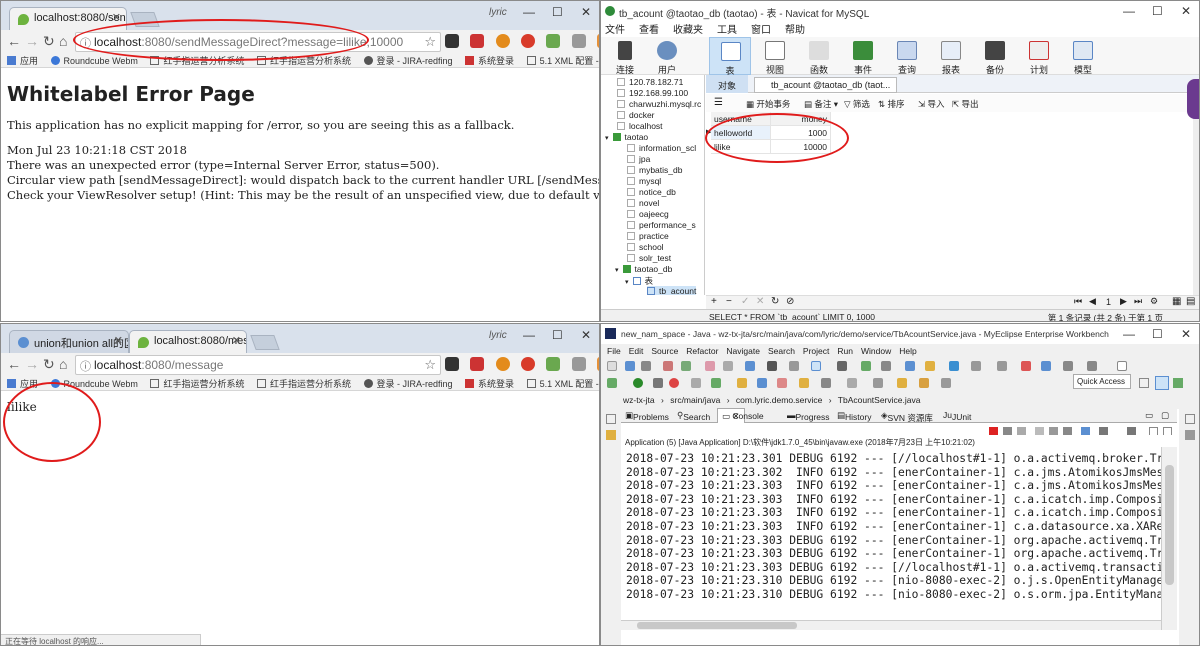 This screenshot has height=646, width=1200. Describe the element at coordinates (795, 30) in the screenshot. I see `menu-item: 帮助` at that location.